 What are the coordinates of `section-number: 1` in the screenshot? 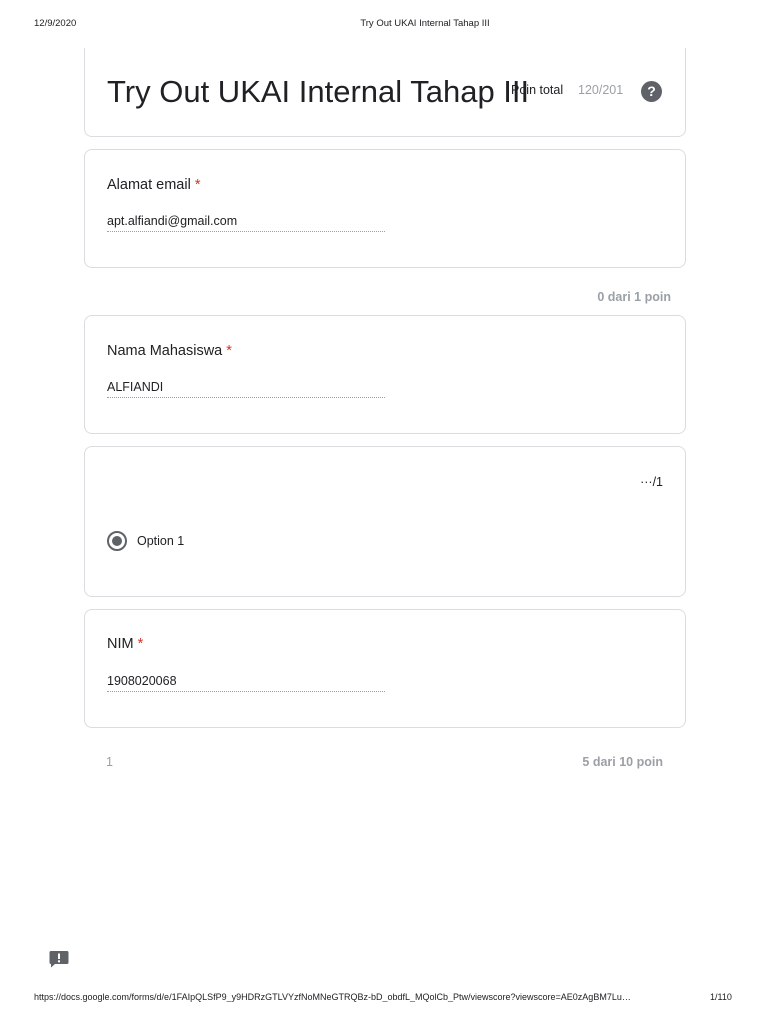 It's located at (109, 762).